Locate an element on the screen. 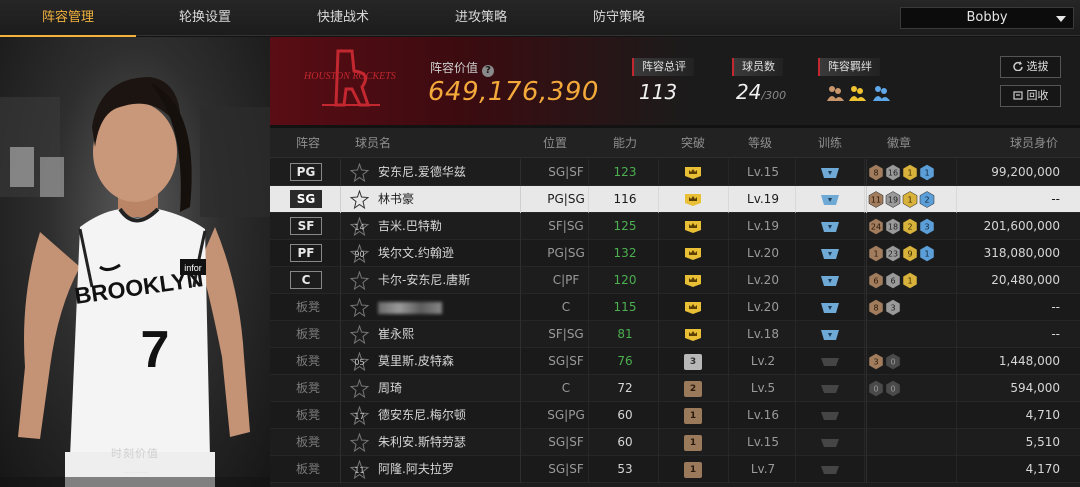  badge-bronze-icon: 11 is located at coordinates (876, 199).